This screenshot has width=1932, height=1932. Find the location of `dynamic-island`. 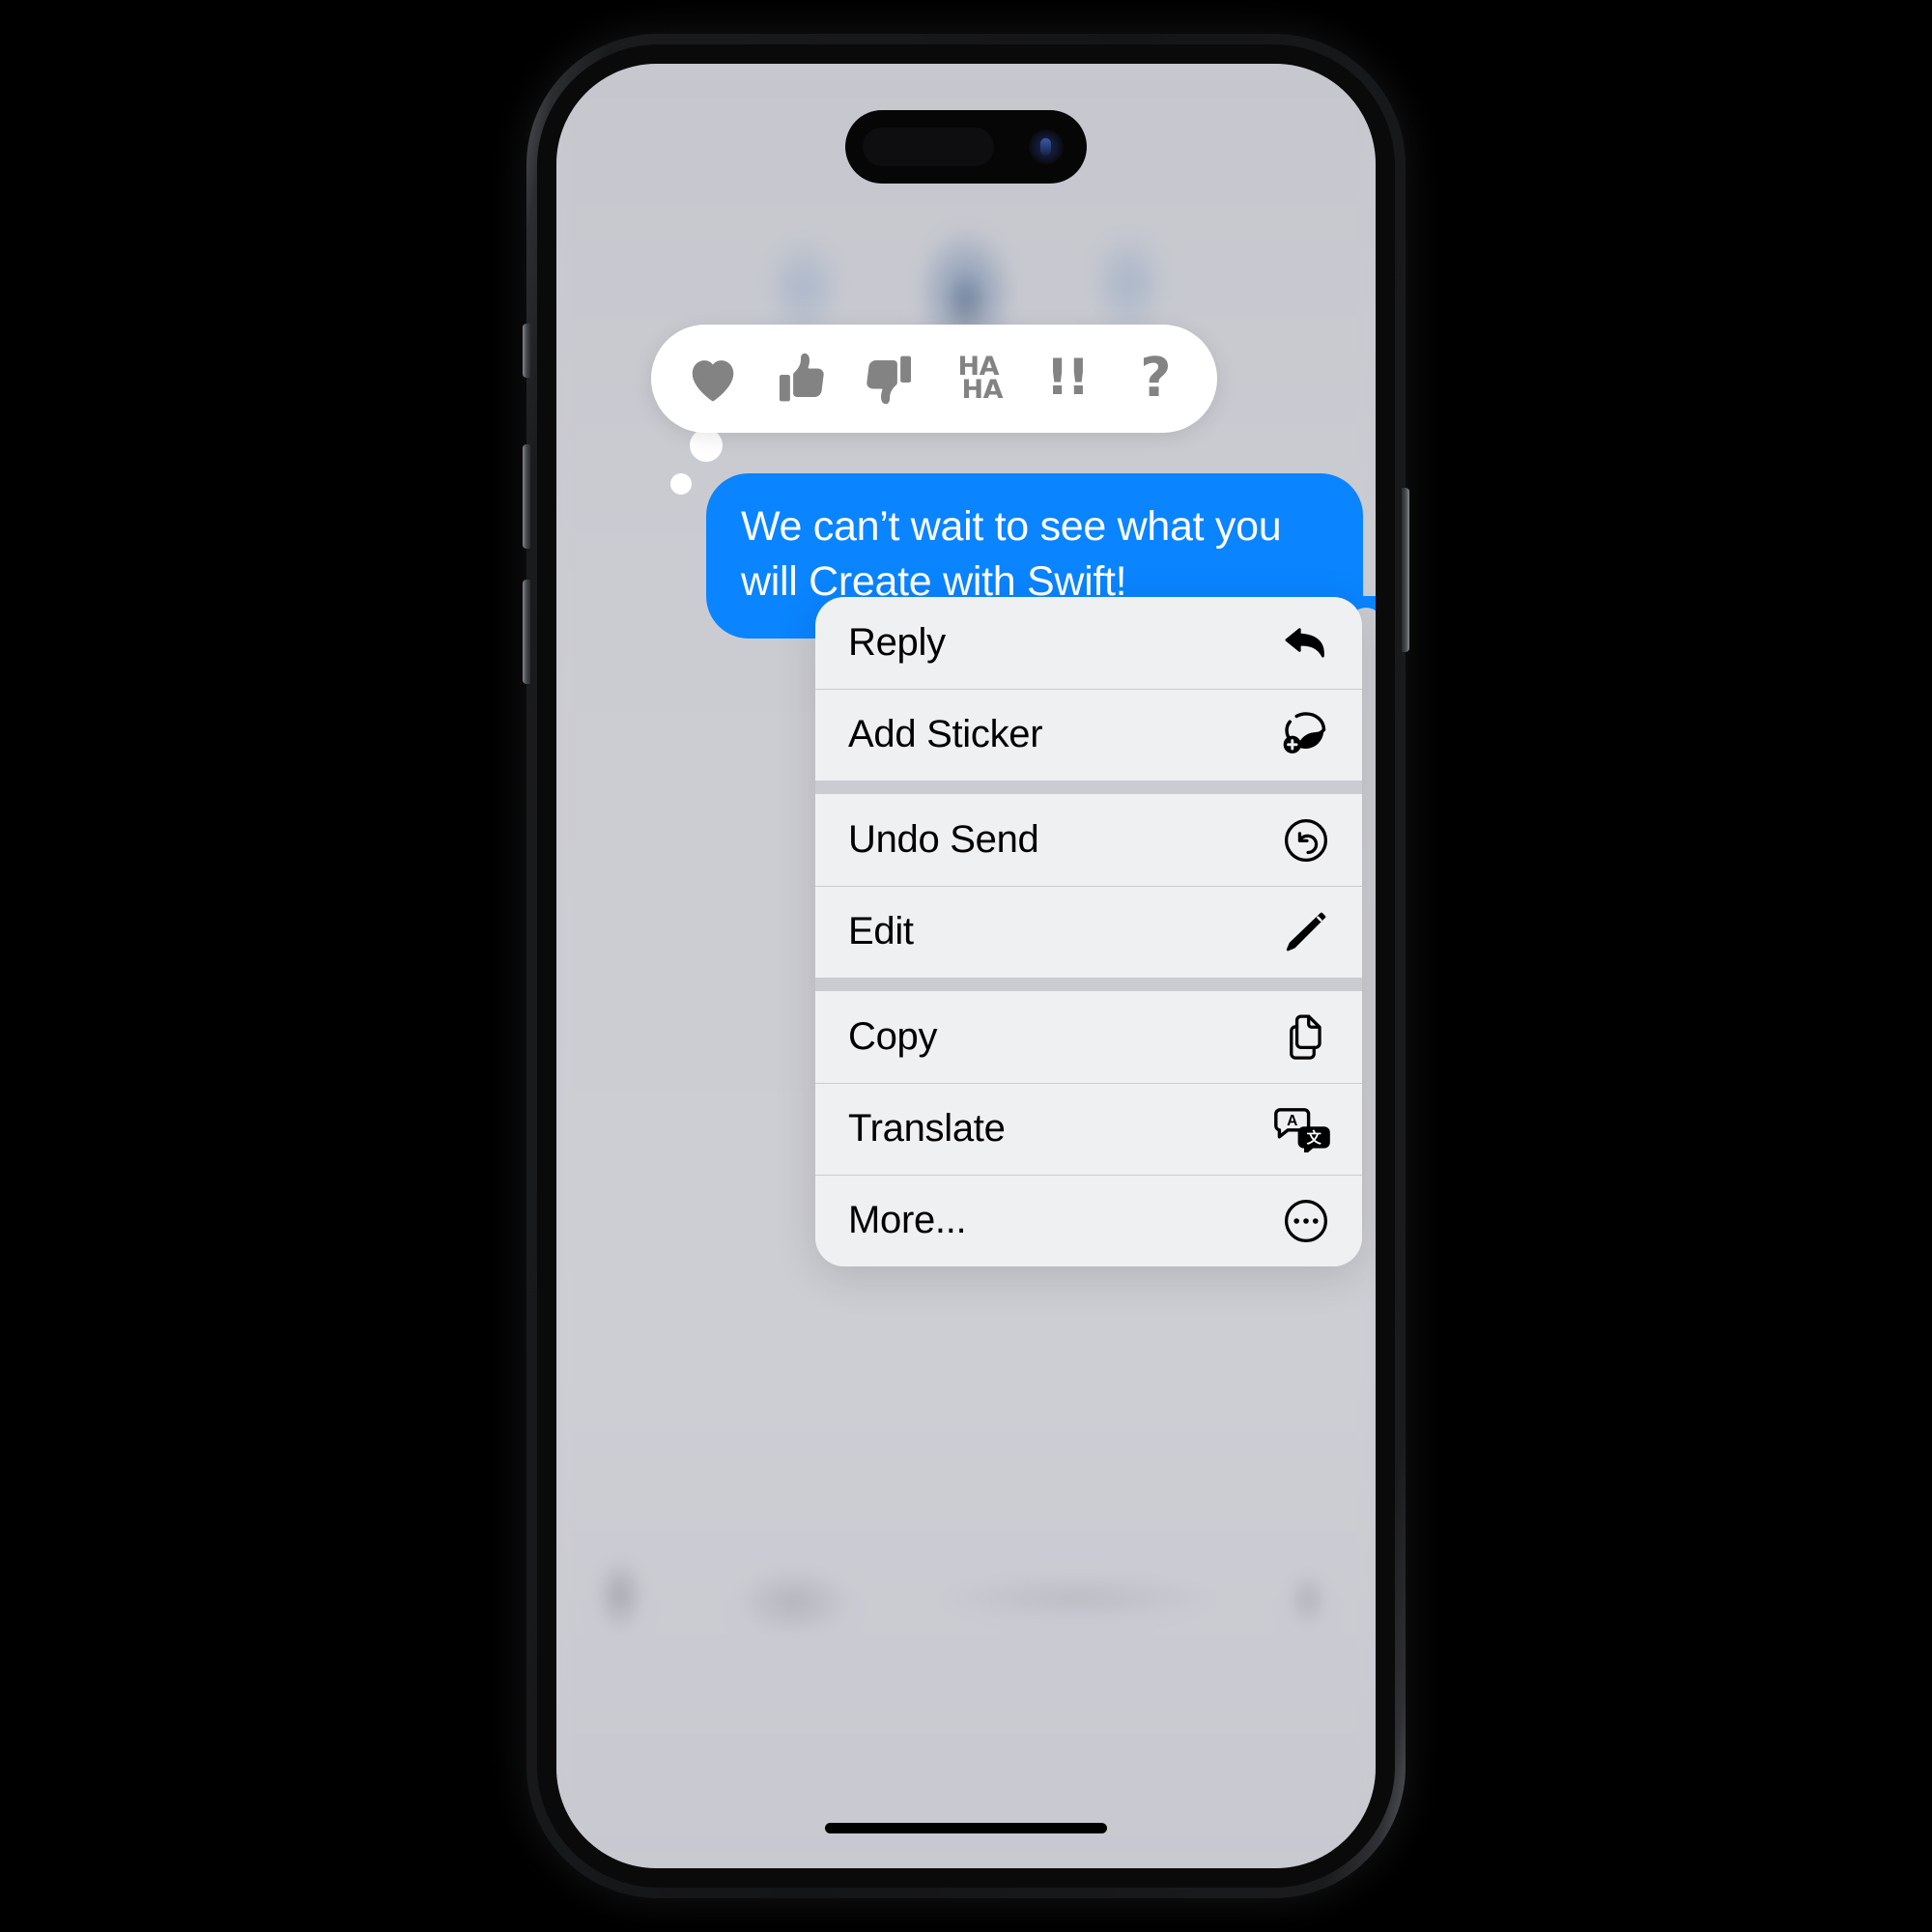

dynamic-island is located at coordinates (966, 147).